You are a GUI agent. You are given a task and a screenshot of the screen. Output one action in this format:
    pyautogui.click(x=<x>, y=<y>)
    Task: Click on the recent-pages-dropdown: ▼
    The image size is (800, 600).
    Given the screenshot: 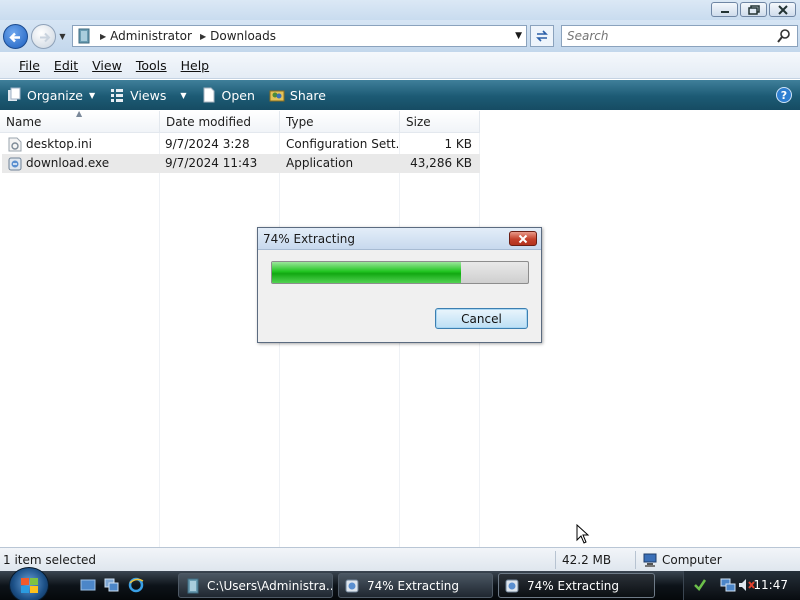 What is the action you would take?
    pyautogui.click(x=62, y=36)
    